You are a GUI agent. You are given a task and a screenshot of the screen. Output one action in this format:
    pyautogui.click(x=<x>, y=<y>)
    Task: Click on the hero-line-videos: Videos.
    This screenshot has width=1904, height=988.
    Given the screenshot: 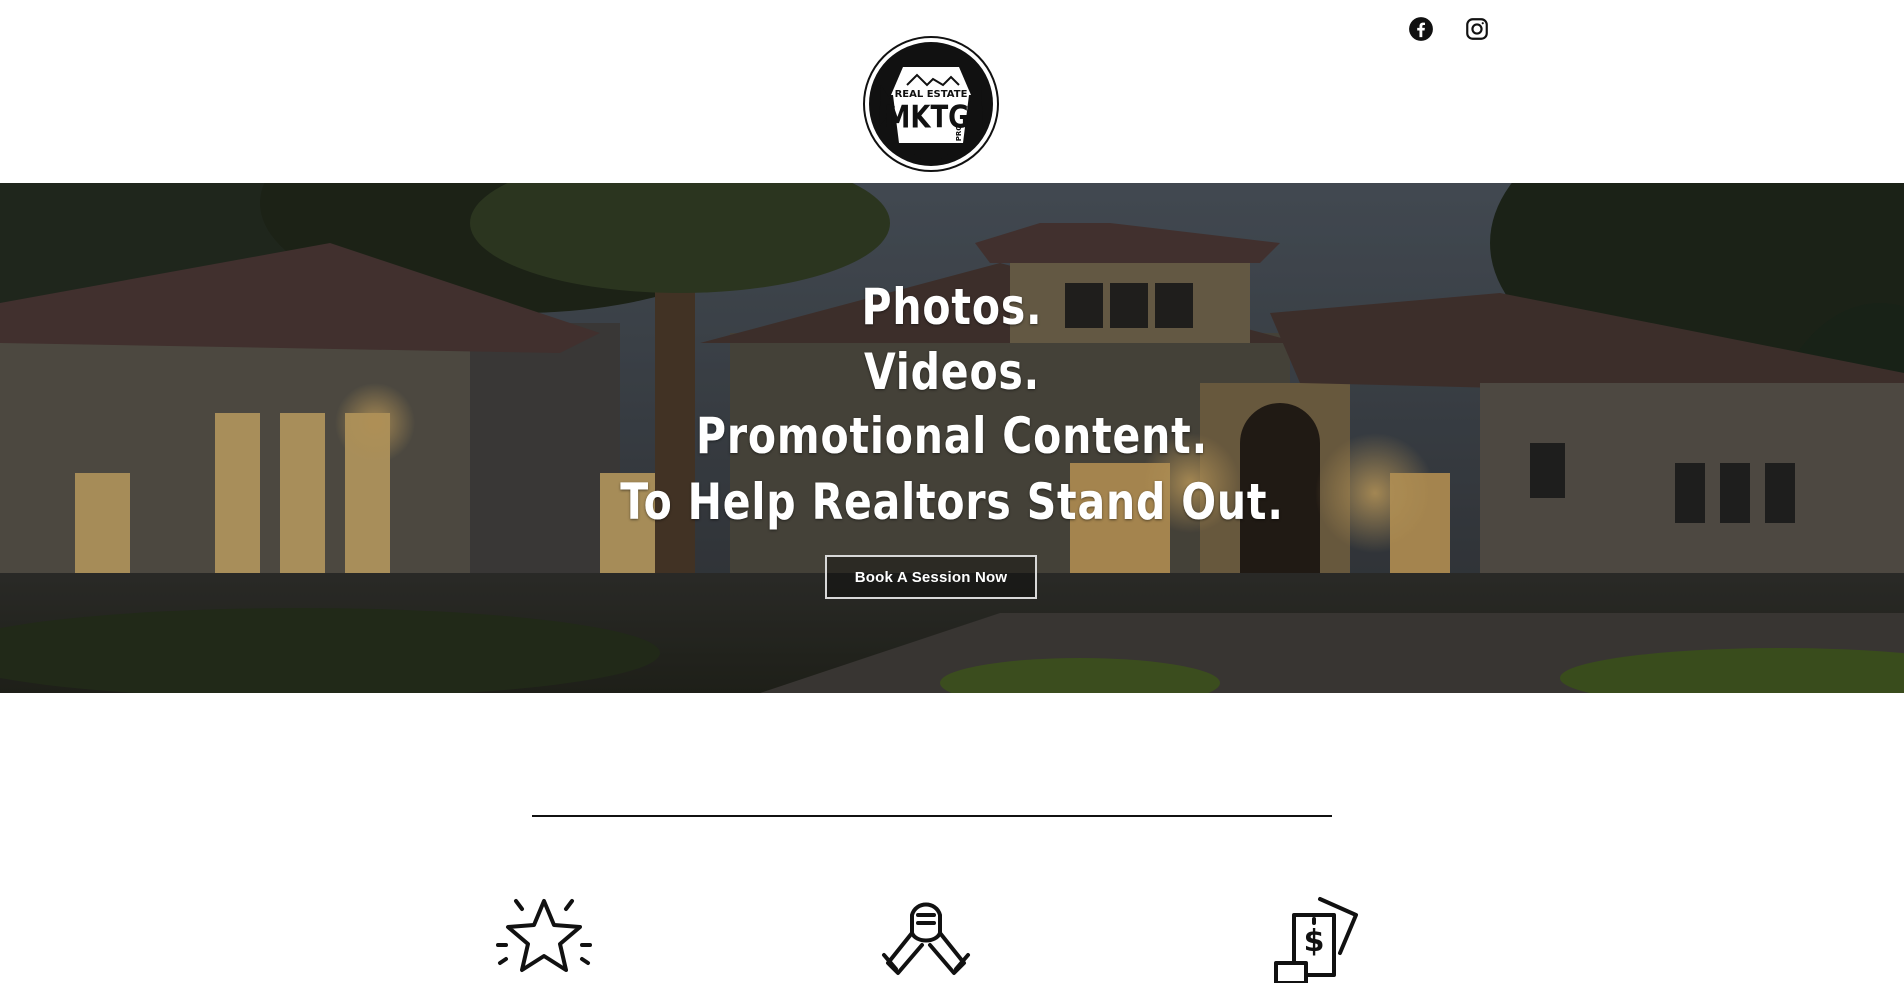 What is the action you would take?
    pyautogui.click(x=952, y=372)
    